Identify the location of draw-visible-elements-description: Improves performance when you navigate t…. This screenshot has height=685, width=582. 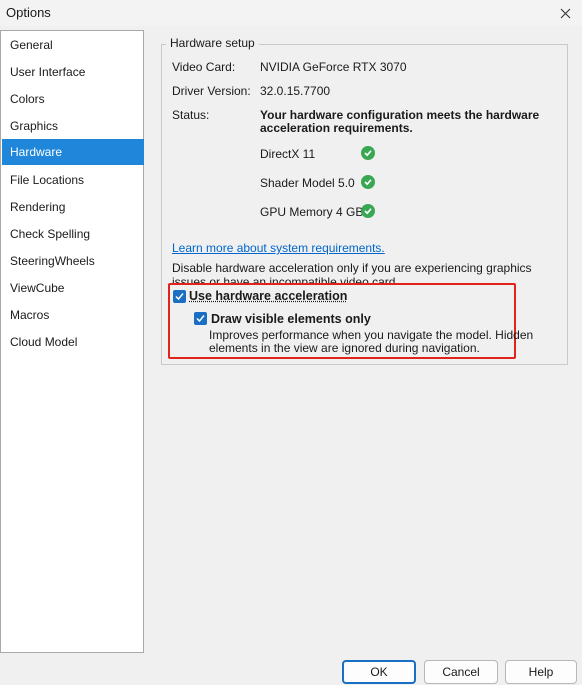
(371, 341).